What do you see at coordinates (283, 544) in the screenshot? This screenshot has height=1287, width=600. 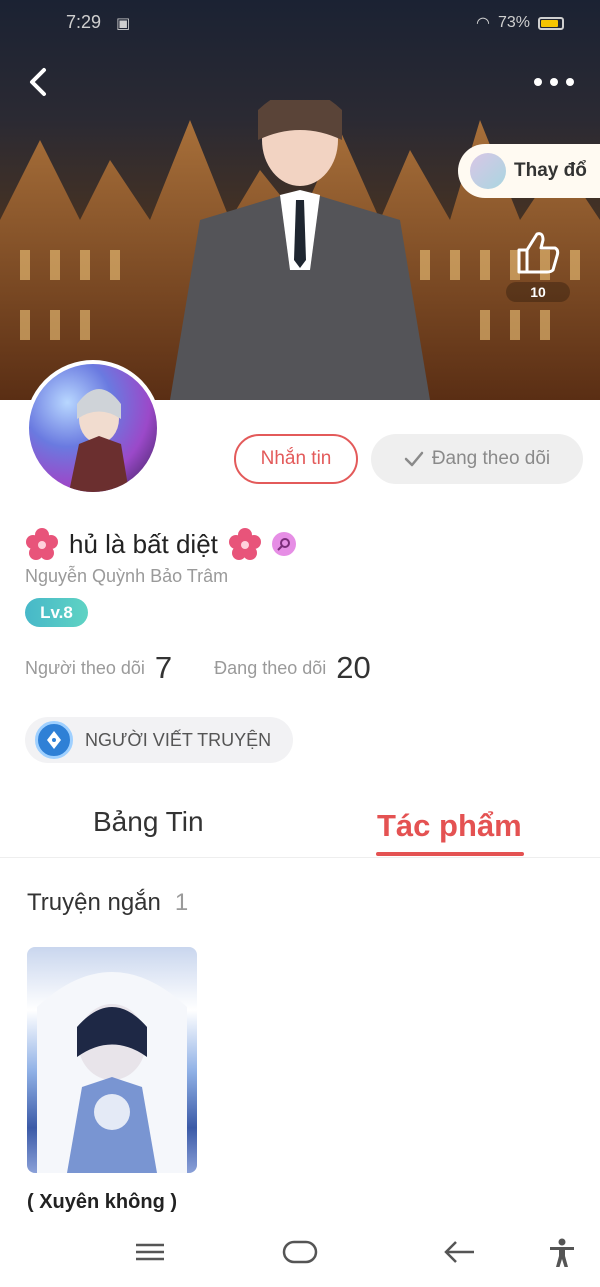 I see `female-icon` at bounding box center [283, 544].